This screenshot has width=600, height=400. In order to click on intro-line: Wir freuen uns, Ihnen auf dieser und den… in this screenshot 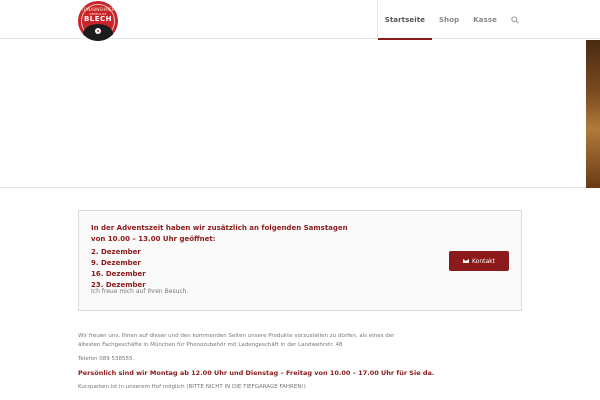, I will do `click(236, 336)`.